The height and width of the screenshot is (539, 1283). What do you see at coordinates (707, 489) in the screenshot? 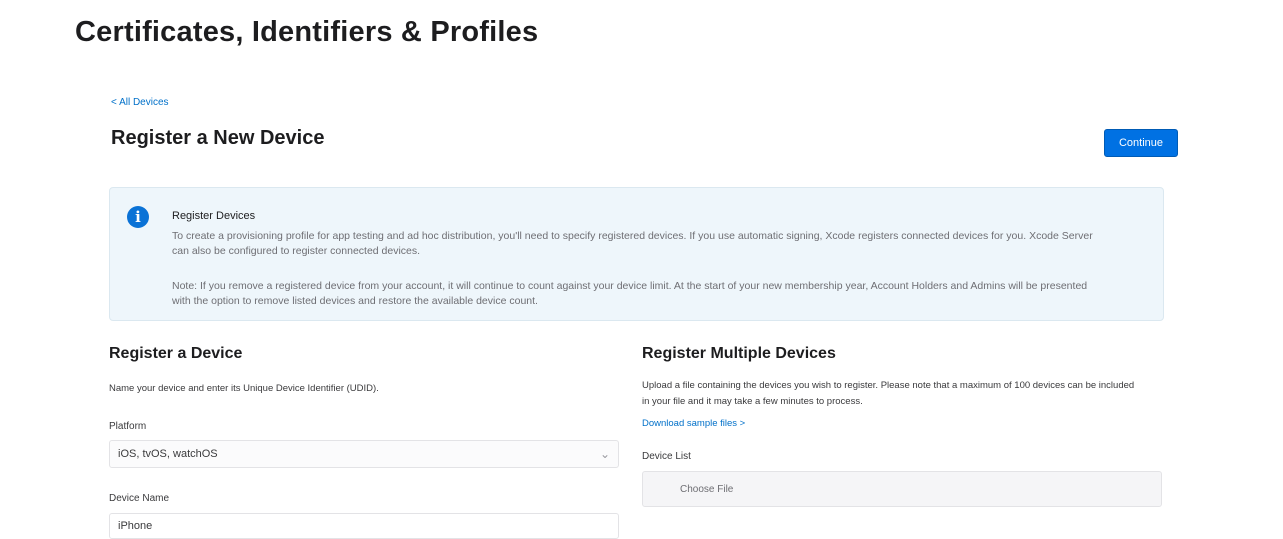
I see `choose-file-label: Choose File` at bounding box center [707, 489].